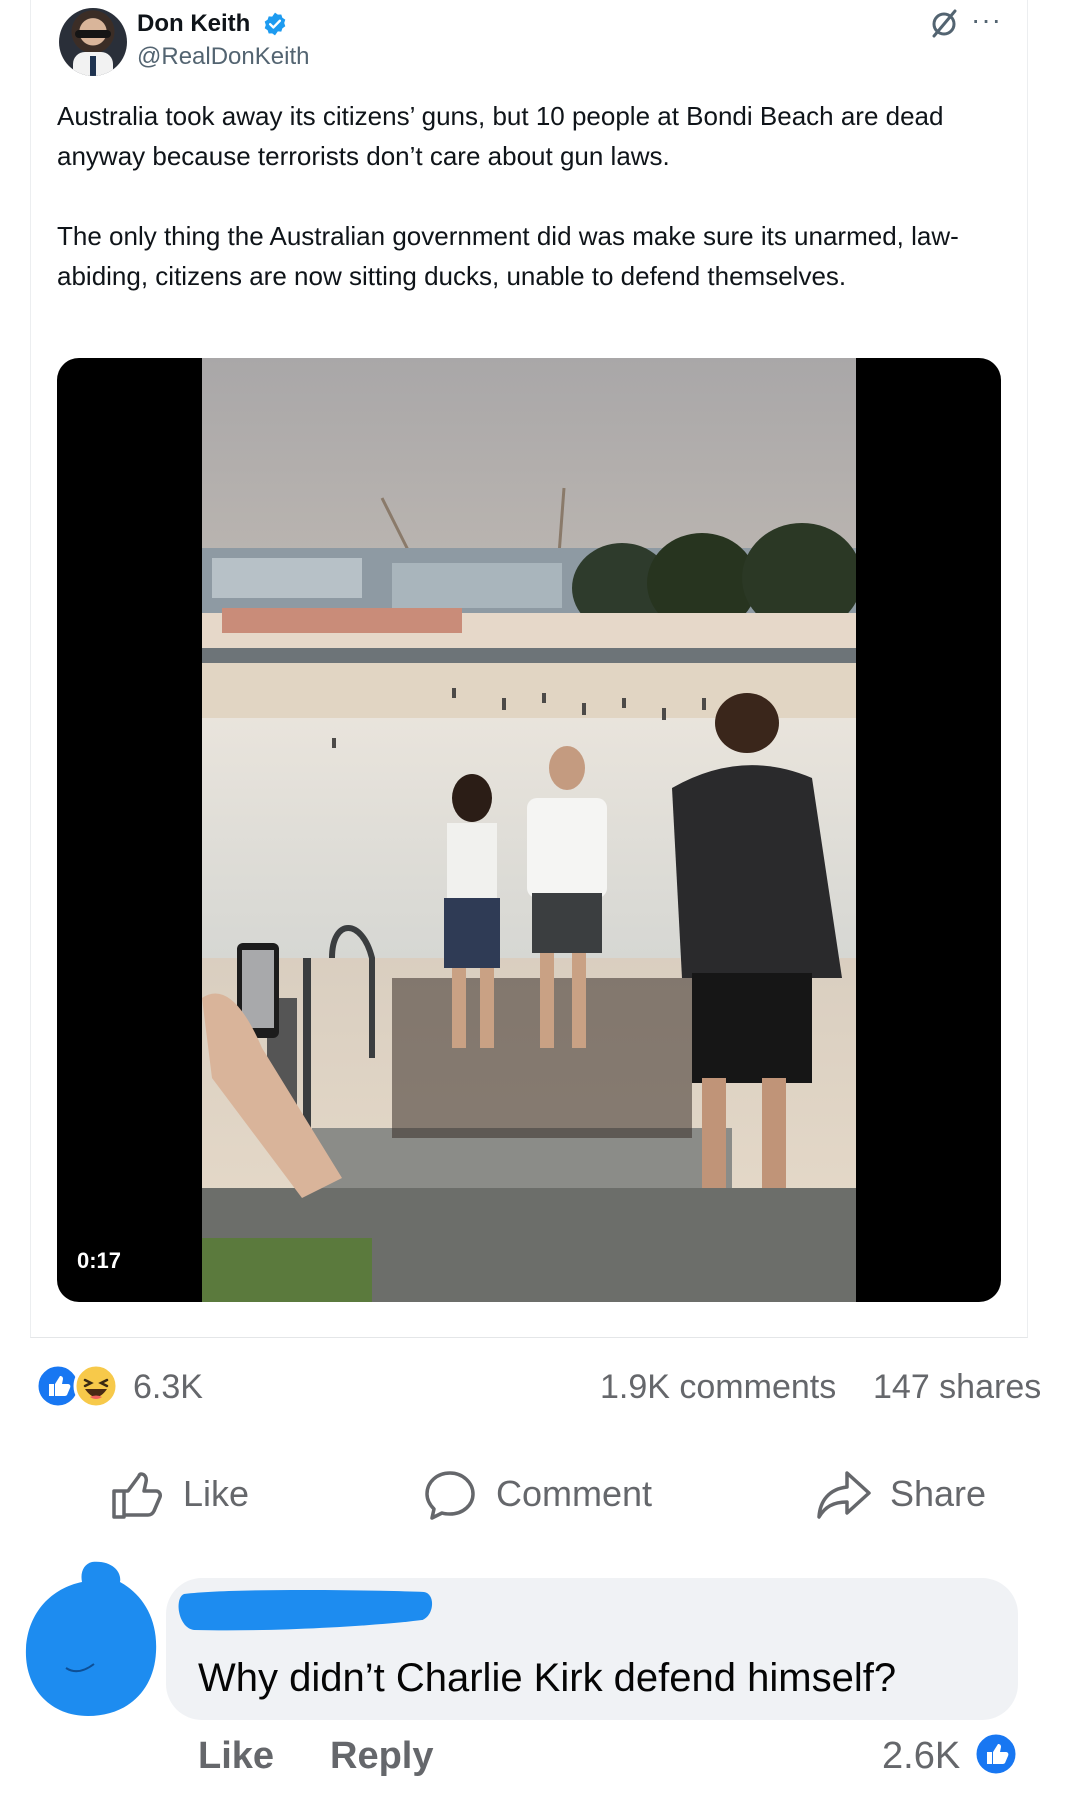 The width and height of the screenshot is (1080, 1798). What do you see at coordinates (193, 24) in the screenshot?
I see `author-name: Don Keith` at bounding box center [193, 24].